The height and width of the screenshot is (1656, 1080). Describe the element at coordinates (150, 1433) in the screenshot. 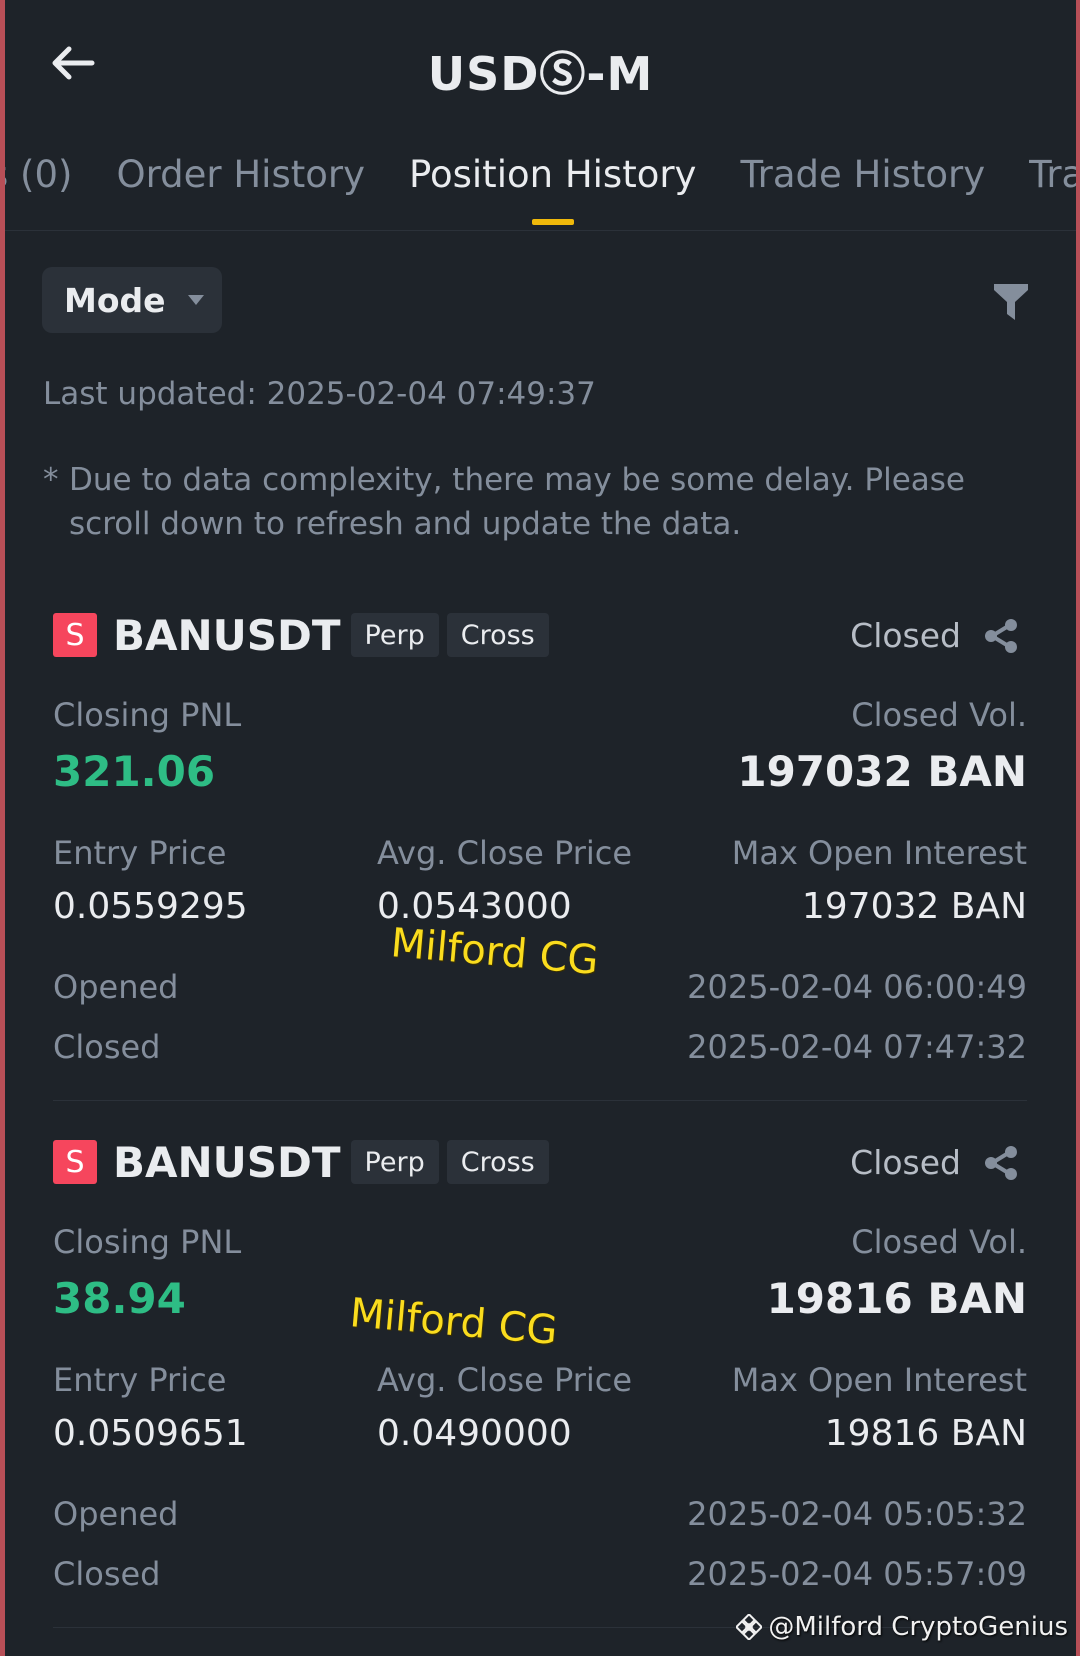

I see `entry-price-value: 0.0509651` at that location.